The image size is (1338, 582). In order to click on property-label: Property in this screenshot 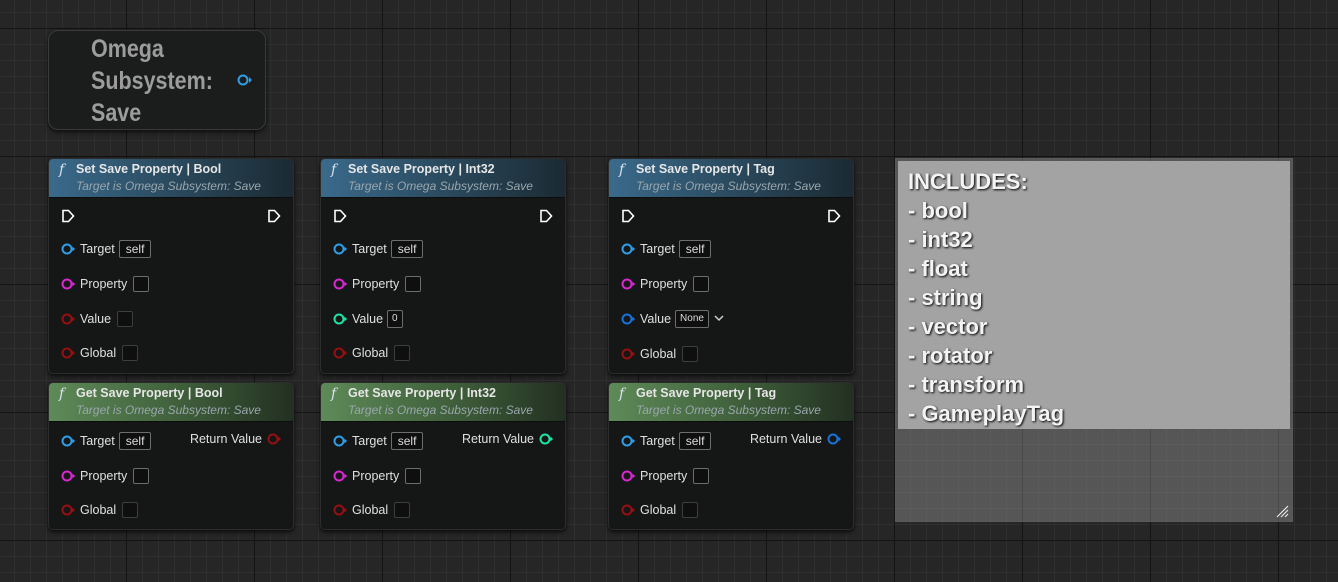, I will do `click(664, 476)`.